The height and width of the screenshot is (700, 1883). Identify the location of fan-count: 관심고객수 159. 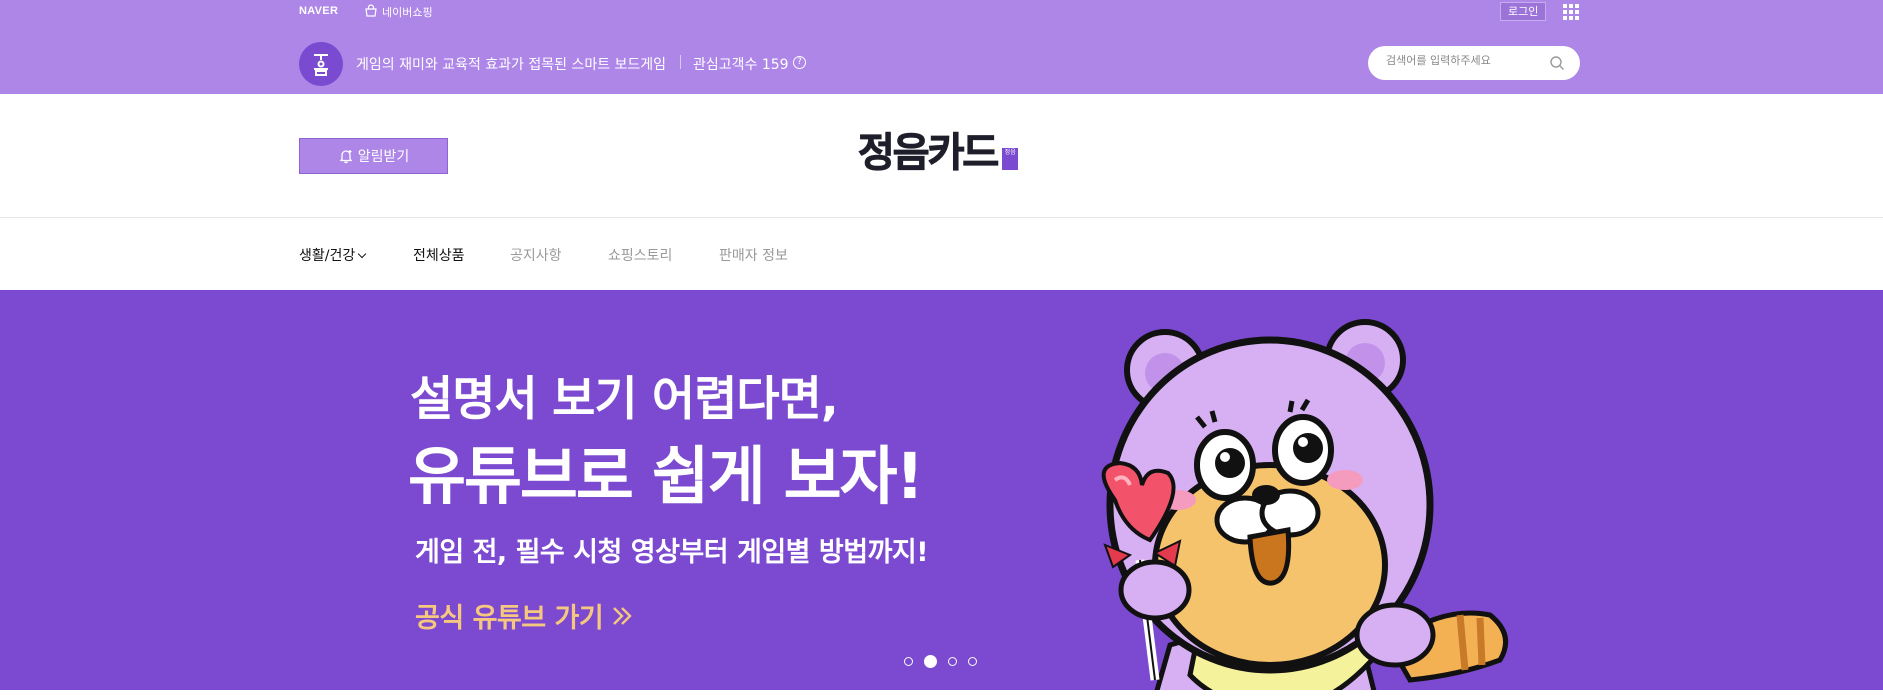
(741, 65).